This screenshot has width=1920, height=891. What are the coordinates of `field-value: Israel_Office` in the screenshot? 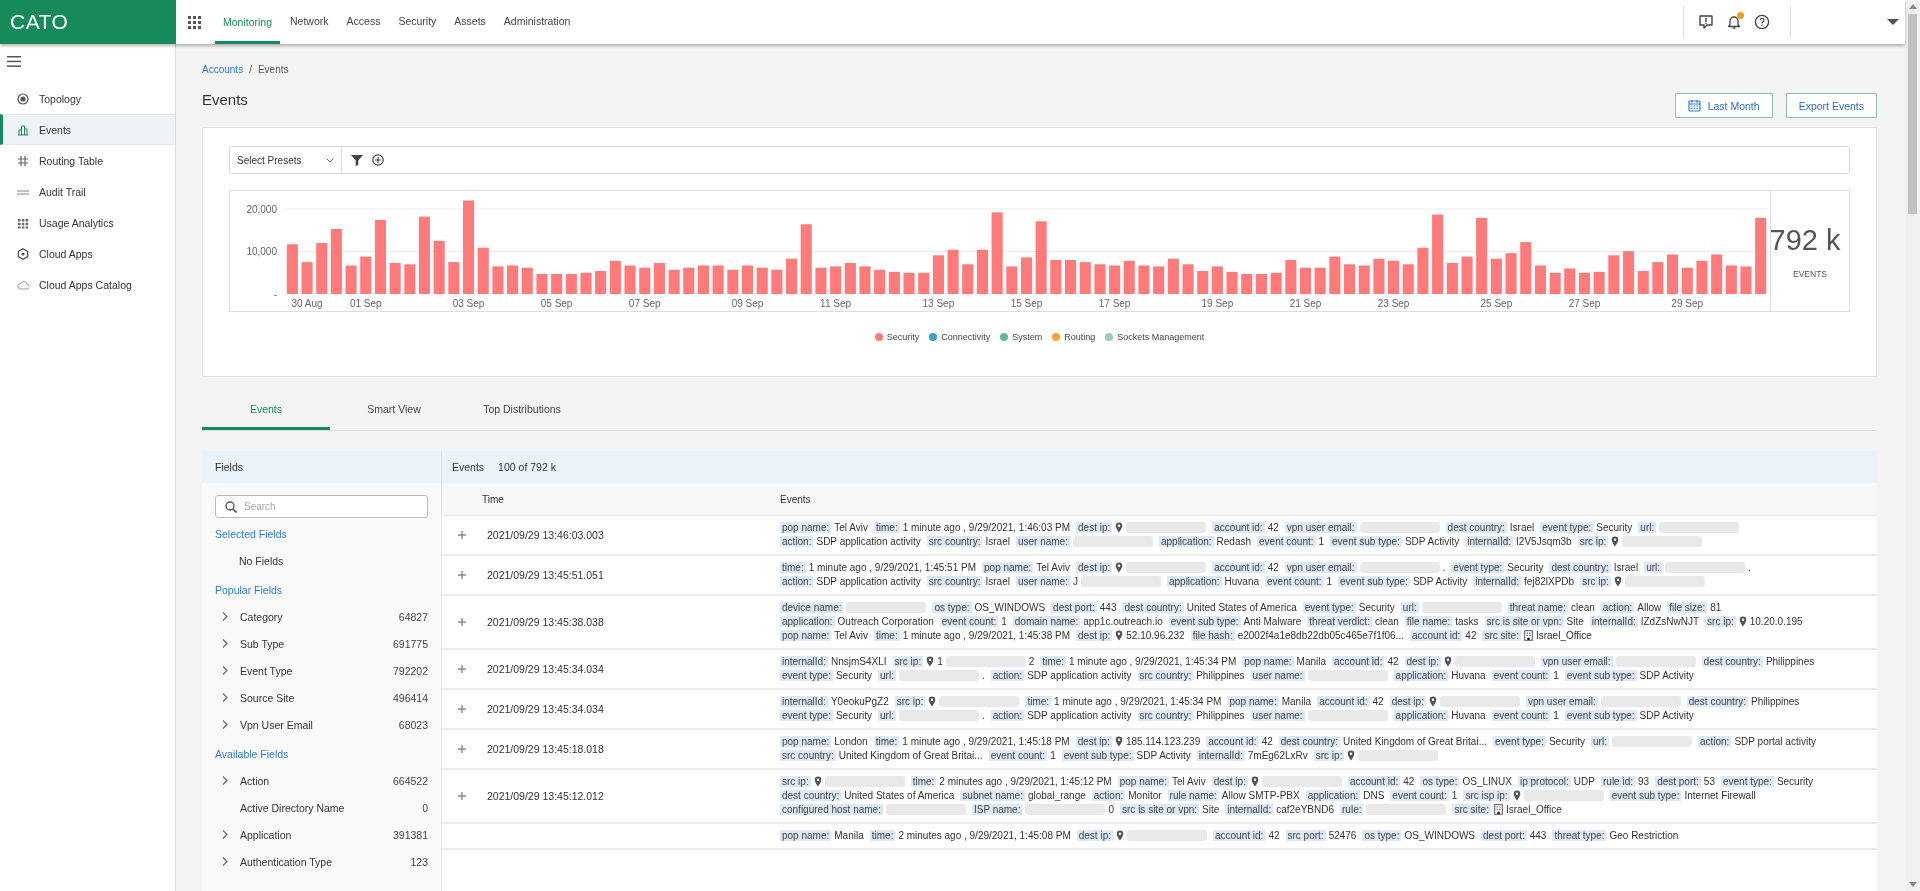 It's located at (1533, 809).